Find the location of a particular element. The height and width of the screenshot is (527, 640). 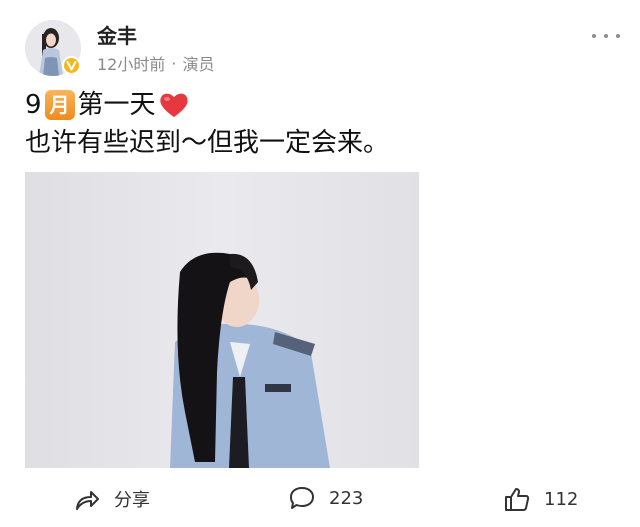

comment-count: 223 is located at coordinates (346, 498).